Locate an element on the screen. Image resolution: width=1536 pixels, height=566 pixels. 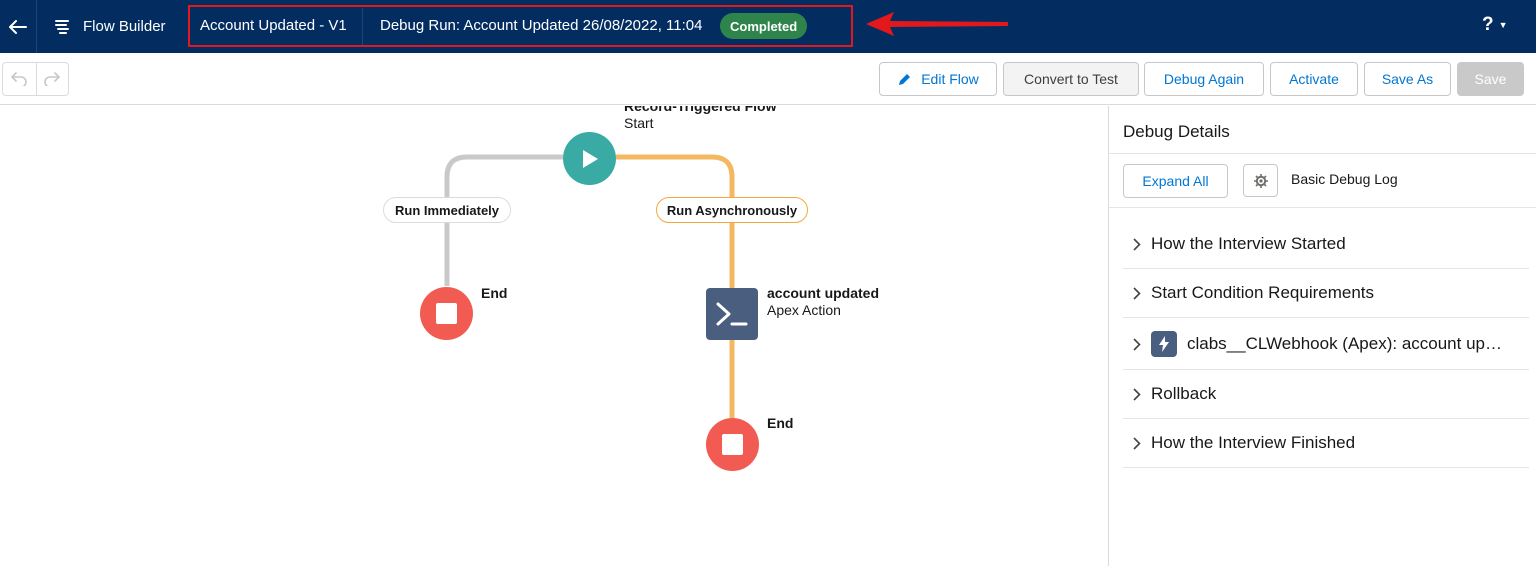
section-rollback: Rollback is located at coordinates (1326, 394).